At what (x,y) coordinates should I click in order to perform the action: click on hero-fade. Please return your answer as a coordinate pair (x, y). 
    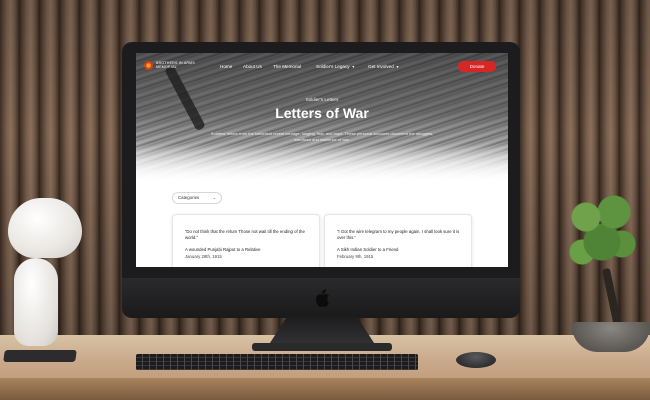
    Looking at the image, I should click on (322, 165).